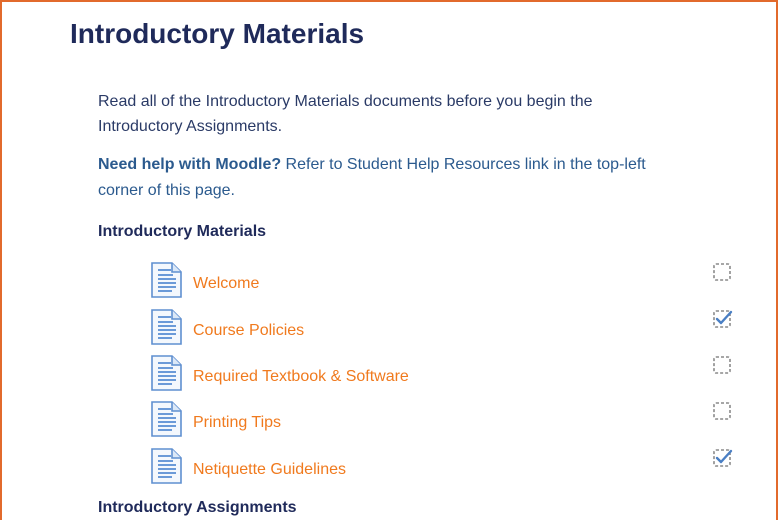  What do you see at coordinates (301, 377) in the screenshot?
I see `activity-link-required-textbook: Required Textbook & Software` at bounding box center [301, 377].